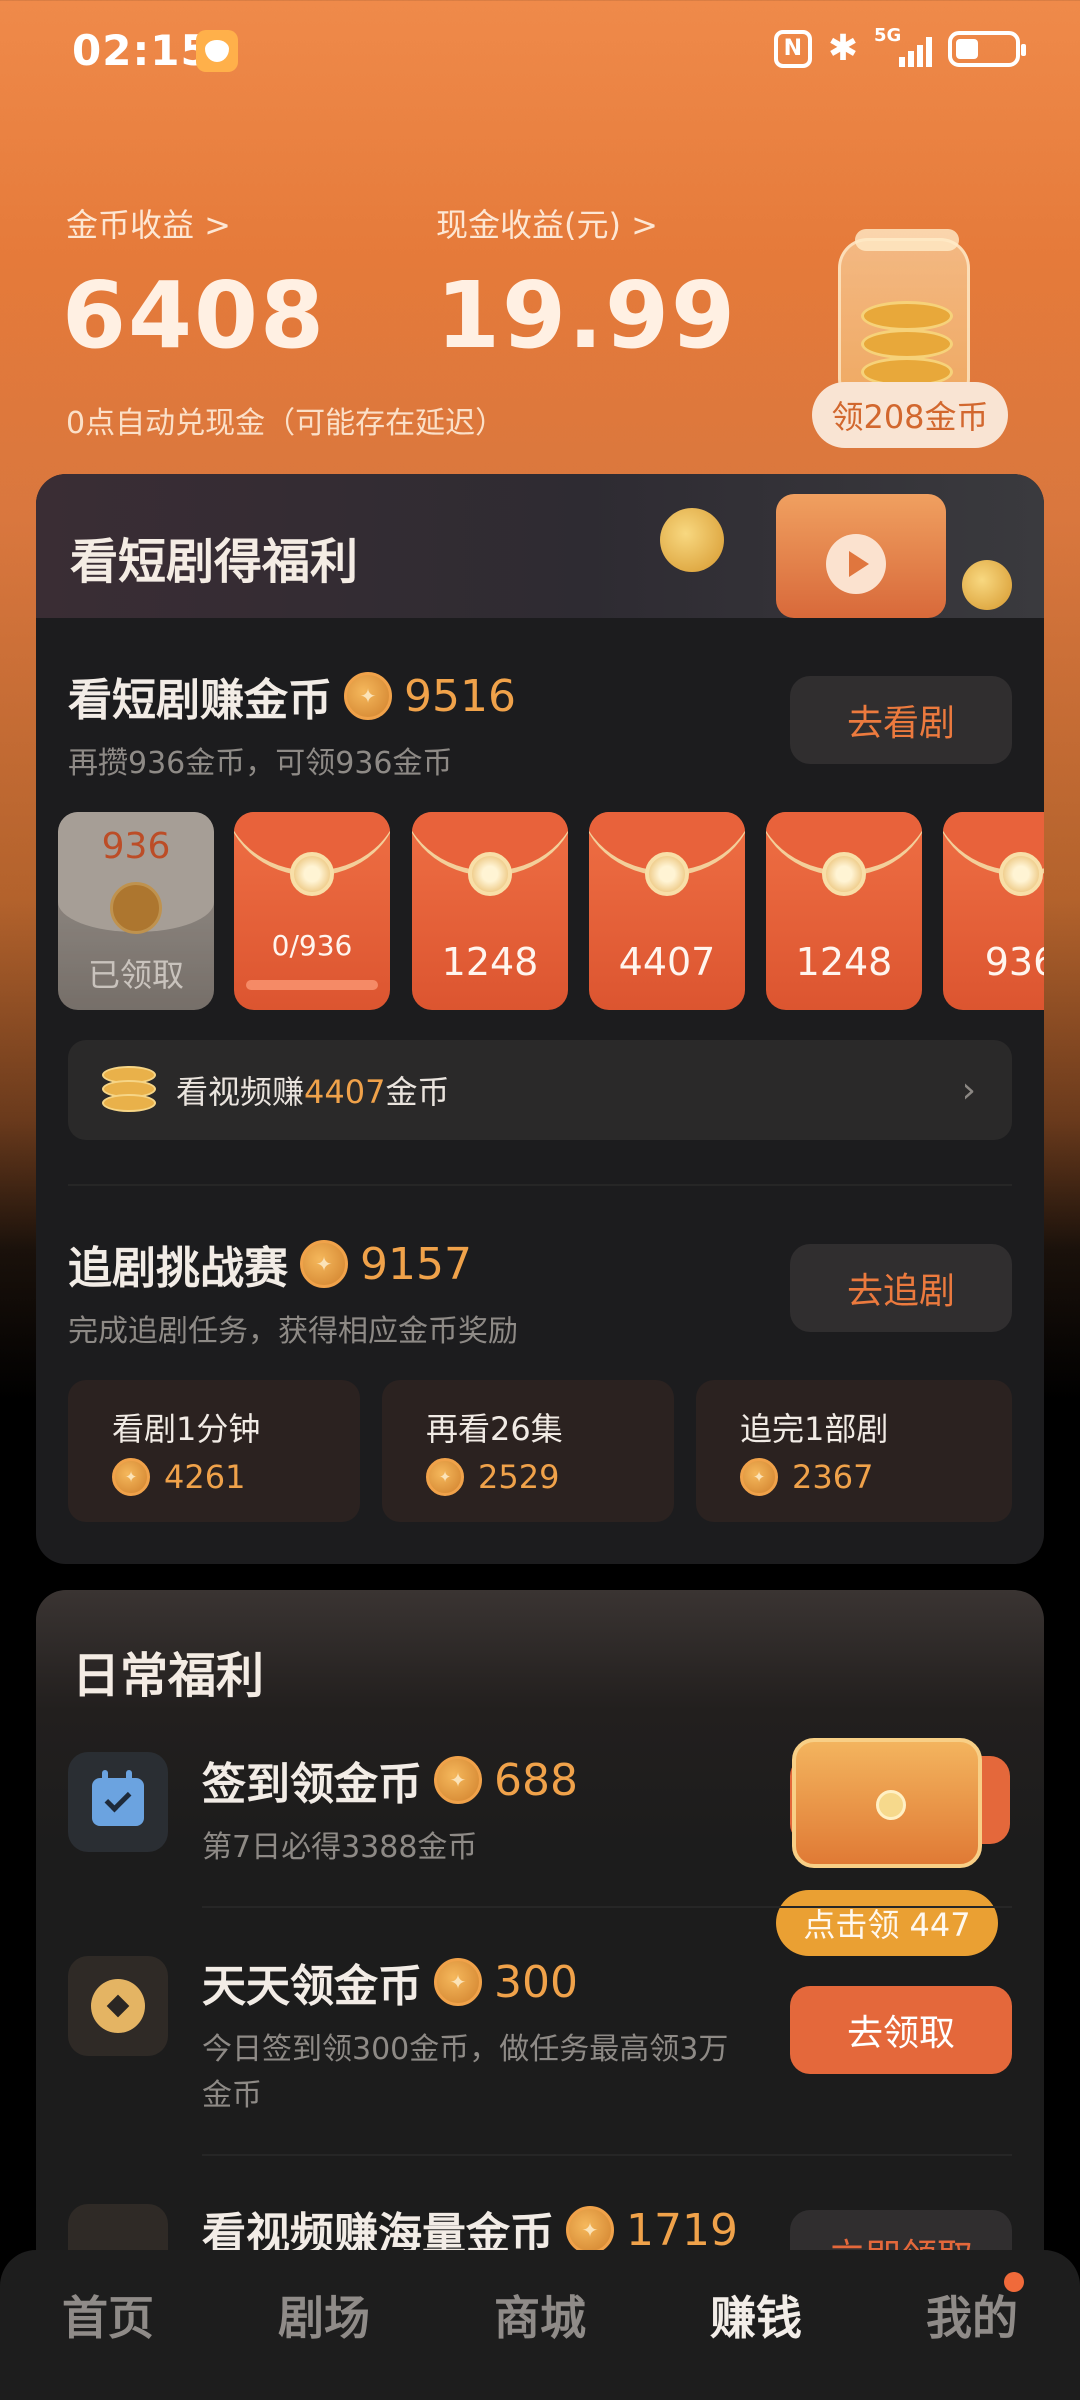  I want to click on cash-earnings-label: 现金收益(元) >, so click(547, 223).